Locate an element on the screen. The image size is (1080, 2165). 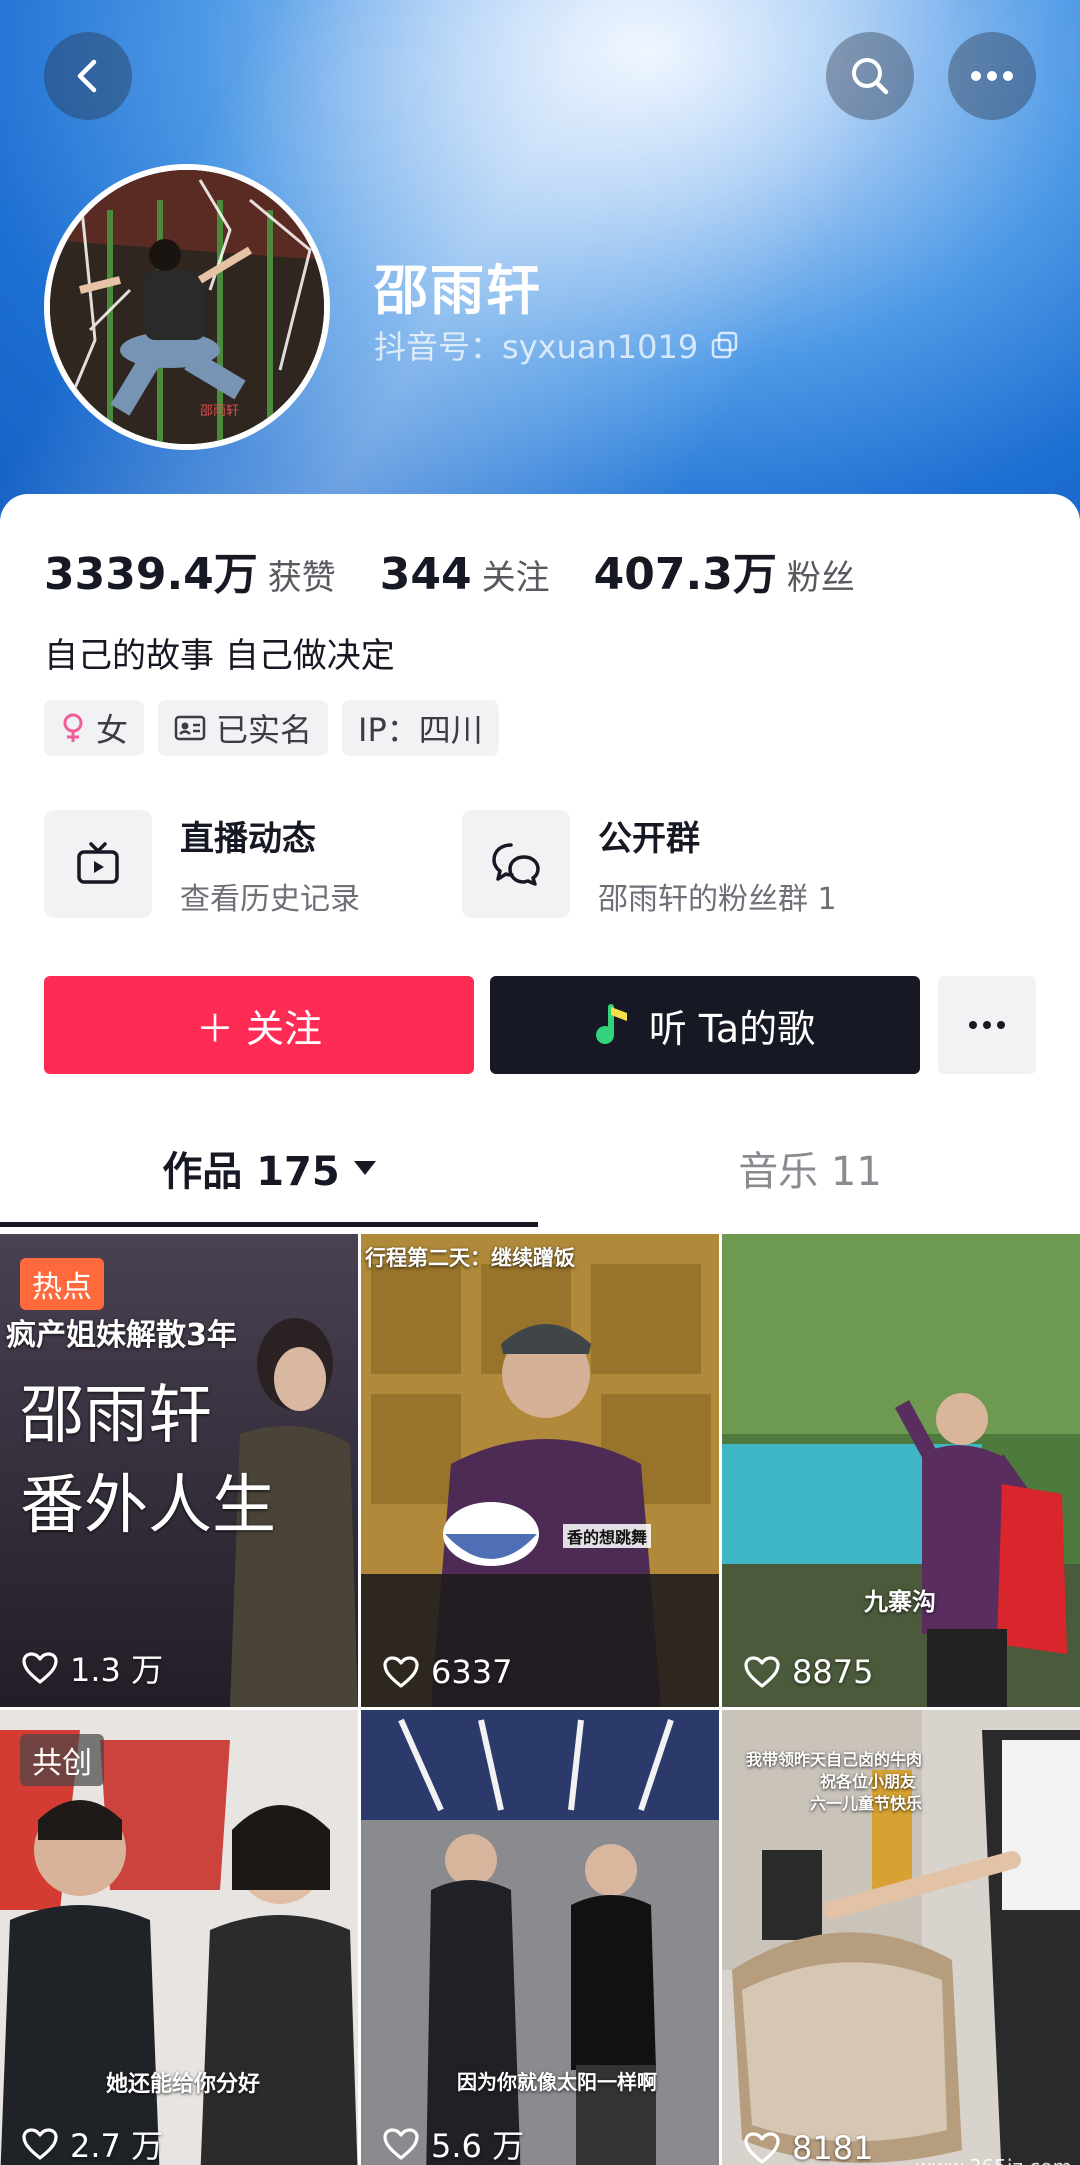
search-icon is located at coordinates (870, 76).